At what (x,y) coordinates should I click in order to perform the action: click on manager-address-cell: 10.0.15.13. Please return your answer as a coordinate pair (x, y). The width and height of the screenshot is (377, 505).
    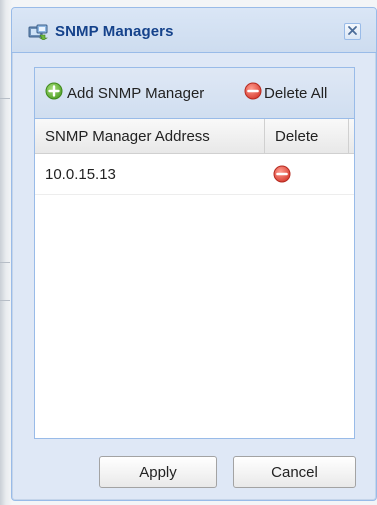
    Looking at the image, I should click on (80, 174).